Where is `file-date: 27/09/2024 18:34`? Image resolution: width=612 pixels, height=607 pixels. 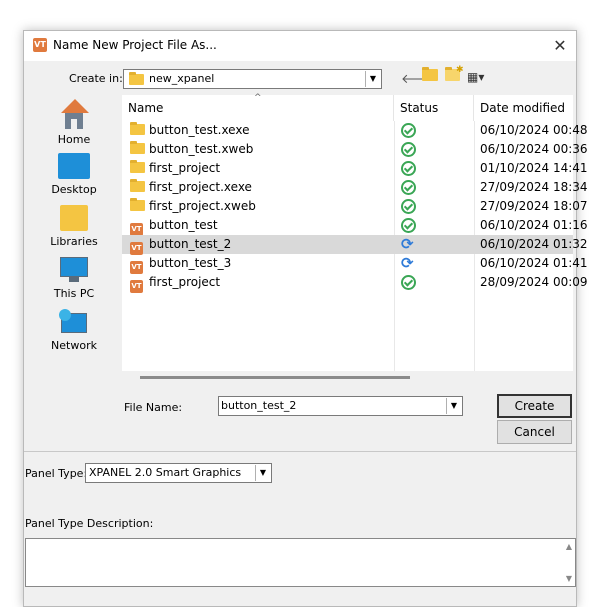 file-date: 27/09/2024 18:34 is located at coordinates (534, 187).